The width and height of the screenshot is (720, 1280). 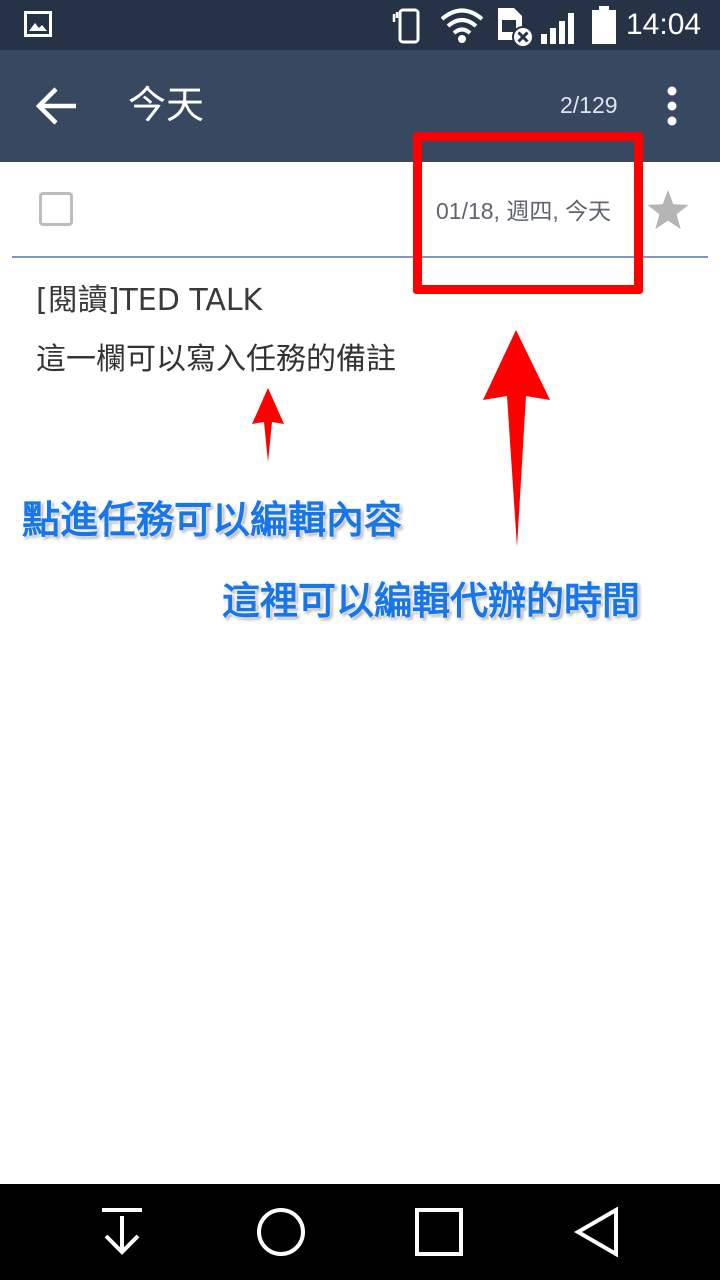 I want to click on annotation-edit-content: 點進任務可以編輯內容, so click(x=212, y=520).